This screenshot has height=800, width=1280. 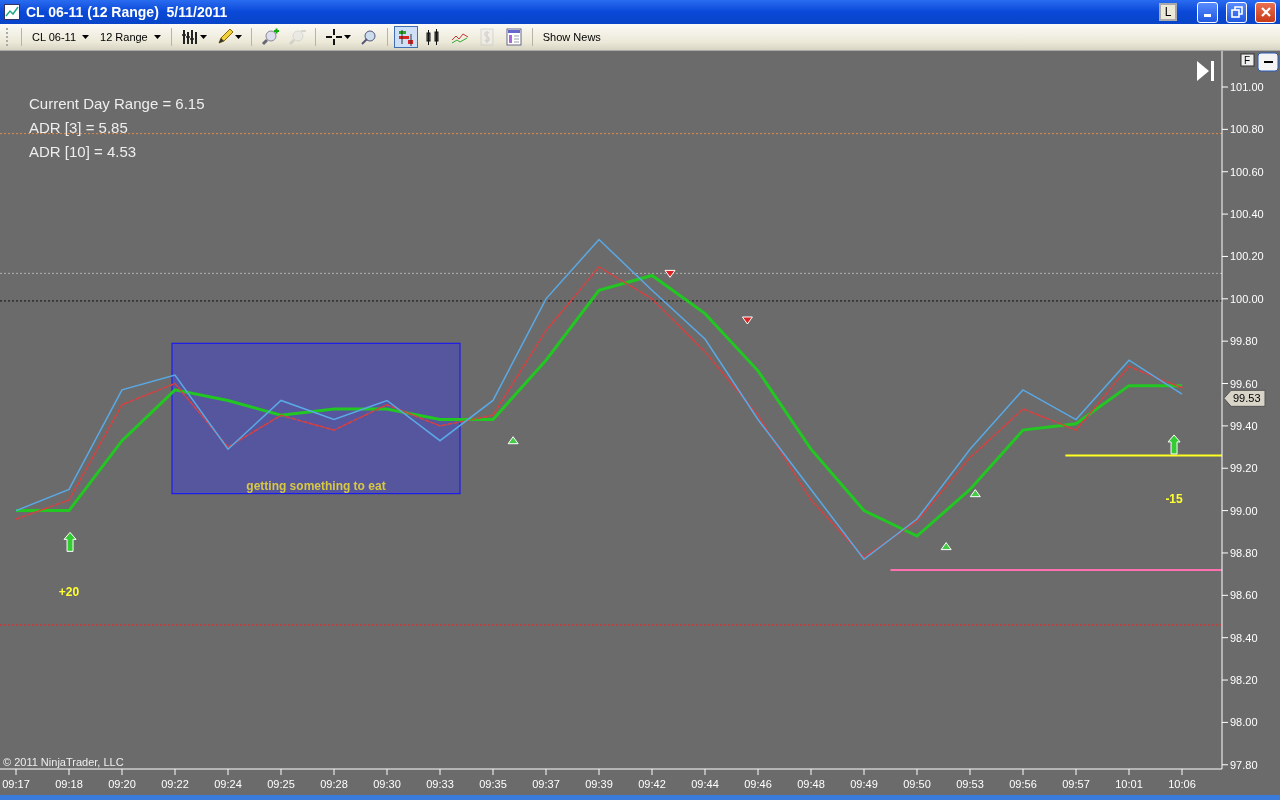 I want to click on dropdown: 12 Range, so click(x=130, y=37).